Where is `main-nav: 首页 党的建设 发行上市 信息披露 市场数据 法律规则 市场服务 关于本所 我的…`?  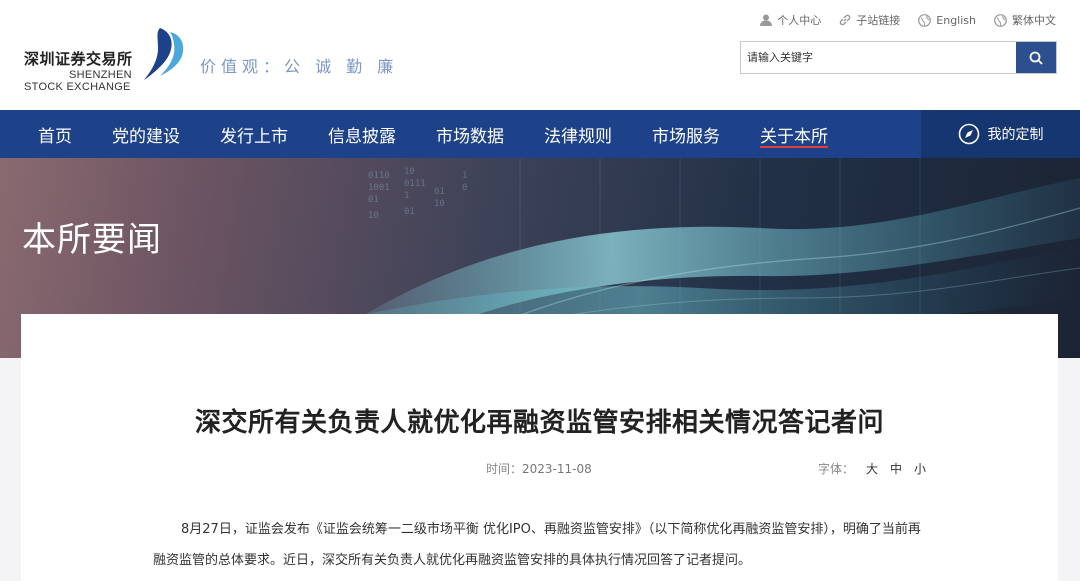
main-nav: 首页 党的建设 发行上市 信息披露 市场数据 法律规则 市场服务 关于本所 我的… is located at coordinates (540, 134).